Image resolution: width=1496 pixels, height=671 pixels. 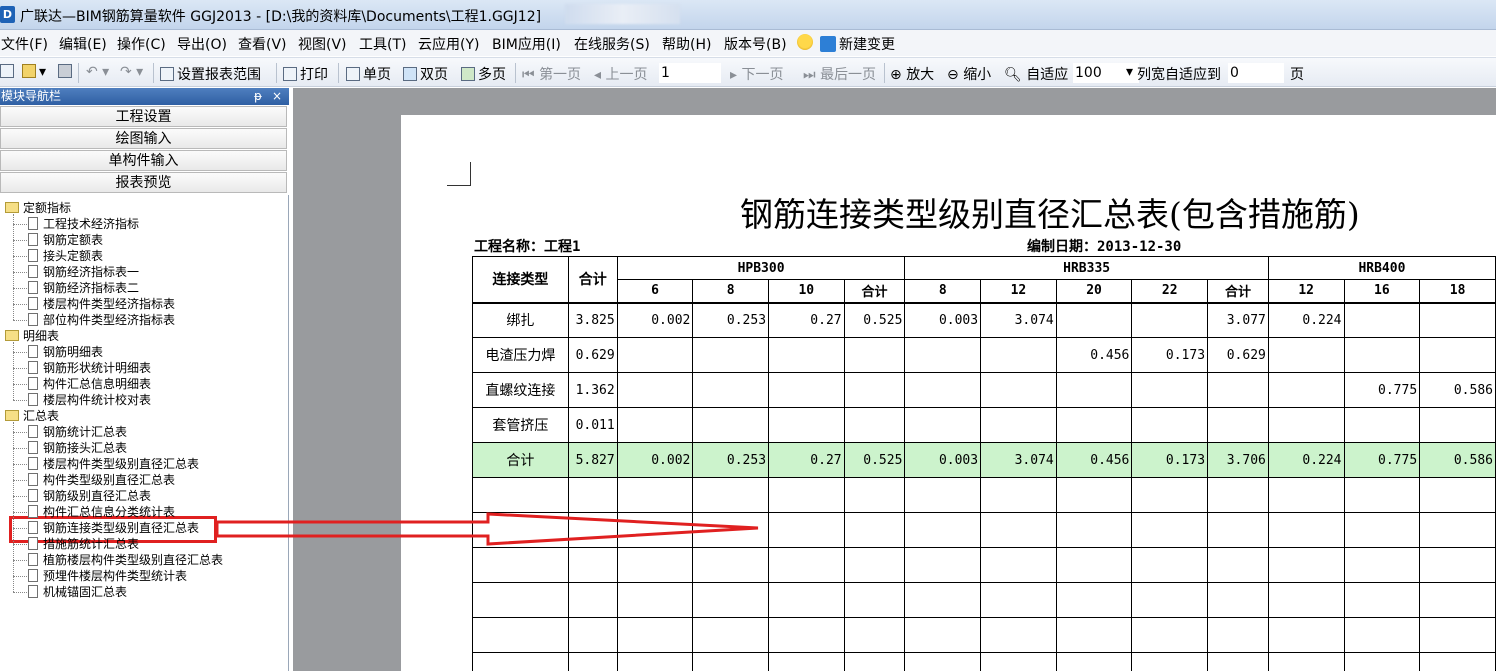 I want to click on tree-item: 钢筋经济指标表一, so click(x=83, y=272).